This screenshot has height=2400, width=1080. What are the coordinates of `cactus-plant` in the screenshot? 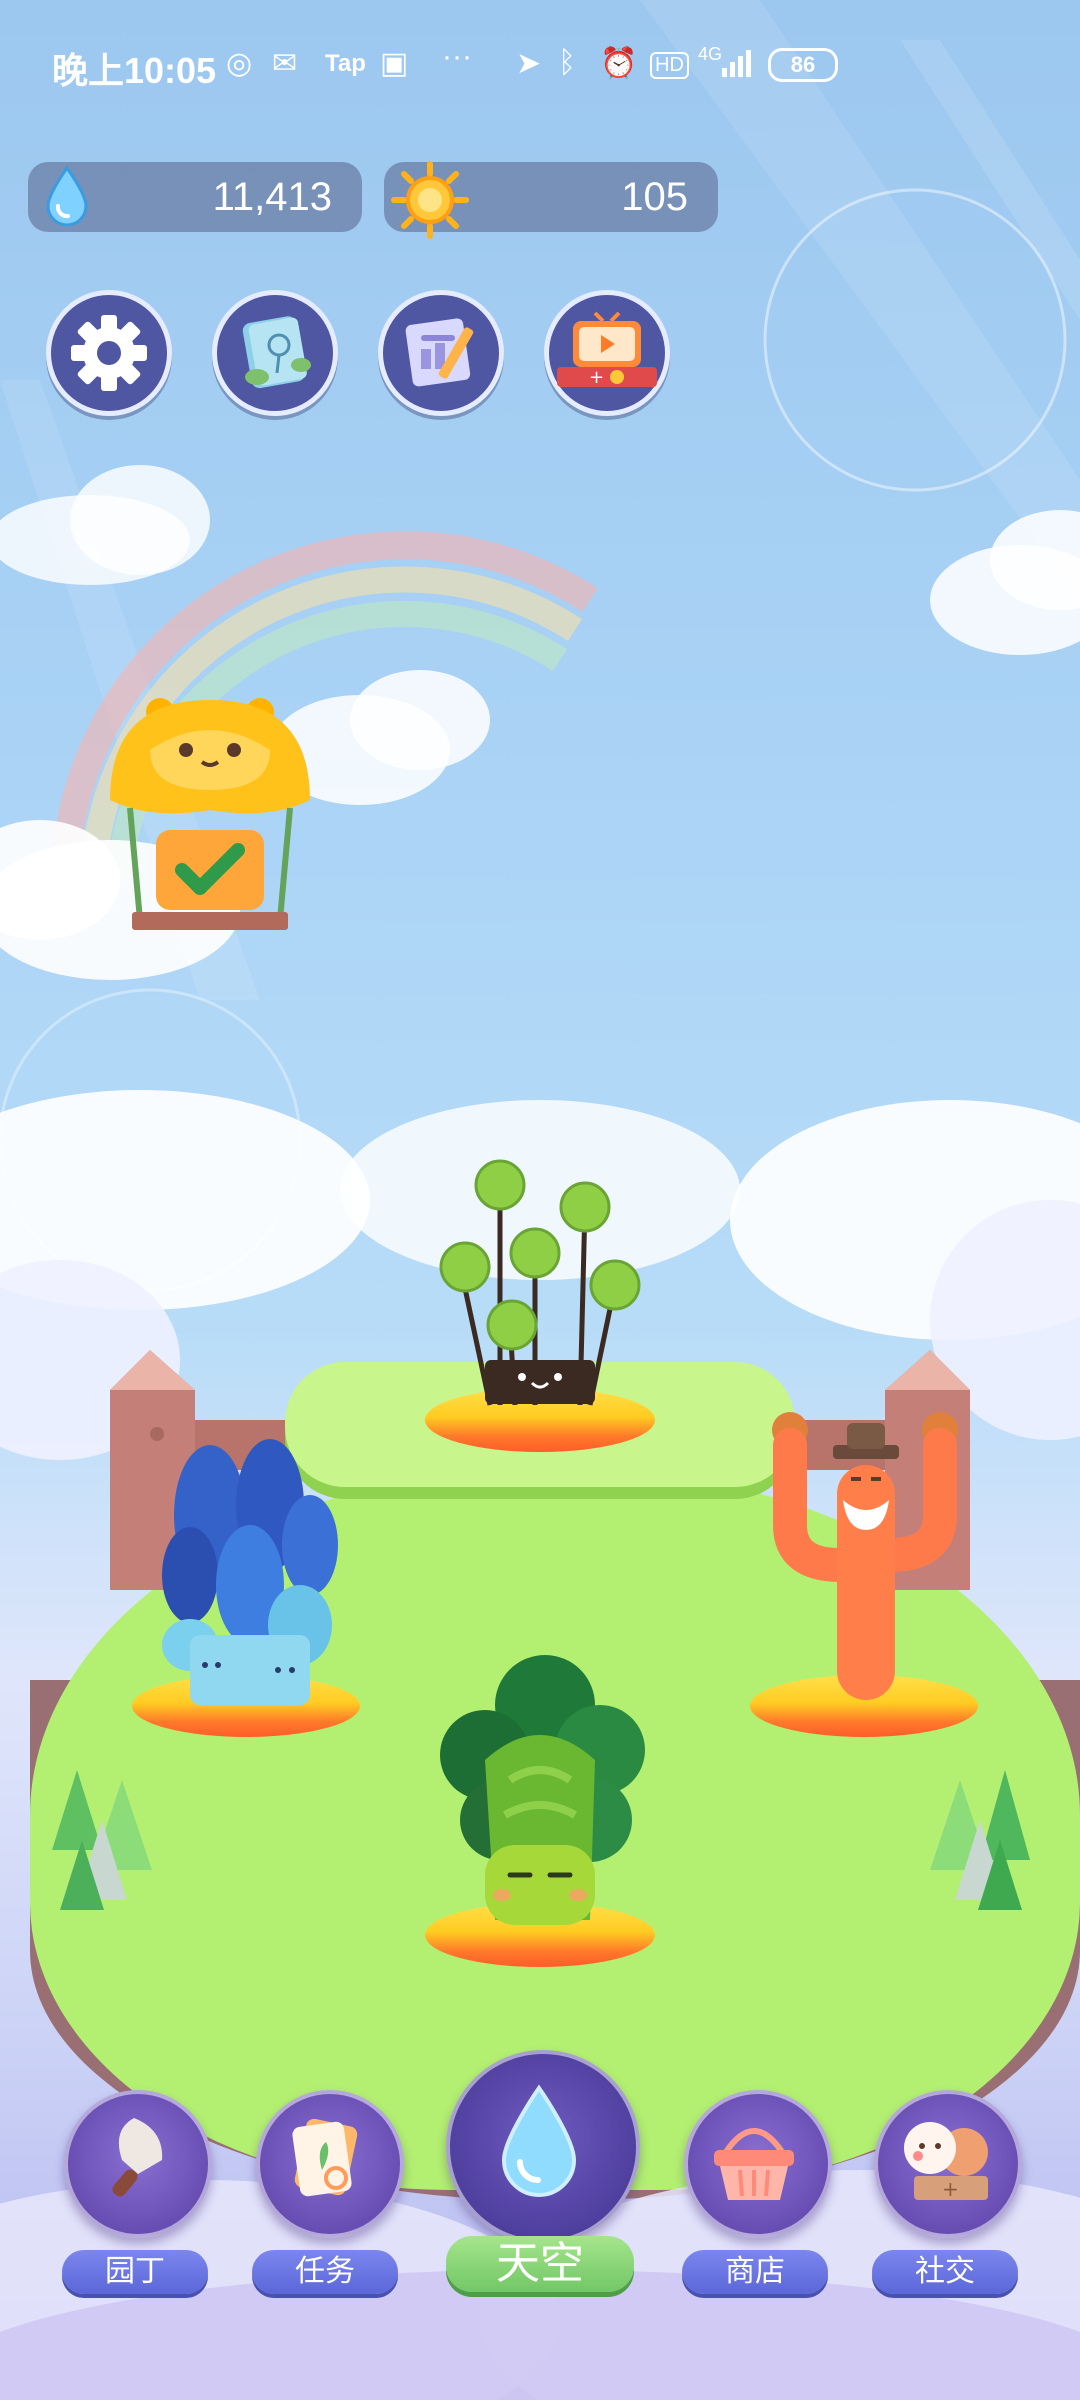 It's located at (865, 1555).